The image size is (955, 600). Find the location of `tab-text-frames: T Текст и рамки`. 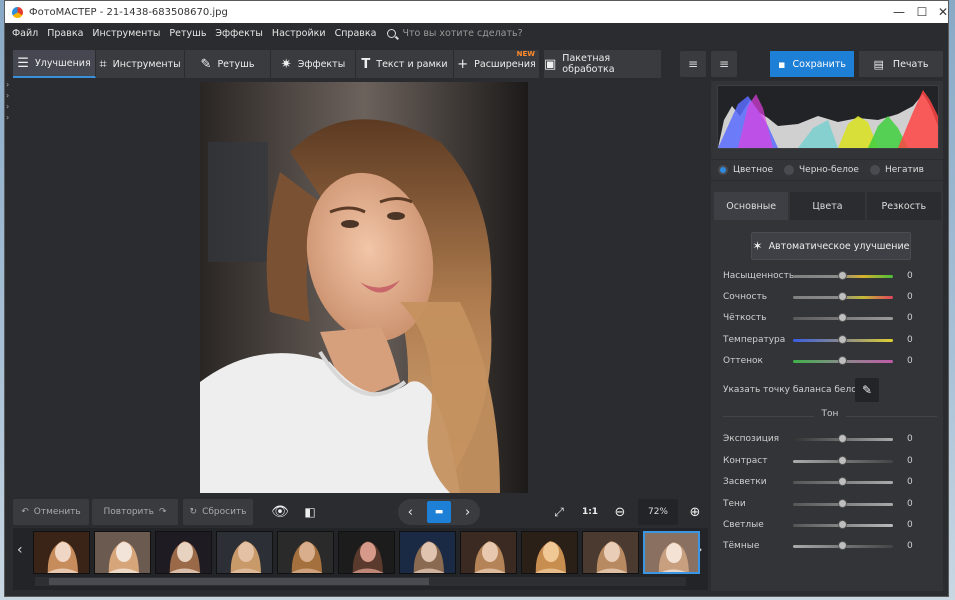

tab-text-frames: T Текст и рамки is located at coordinates (405, 64).